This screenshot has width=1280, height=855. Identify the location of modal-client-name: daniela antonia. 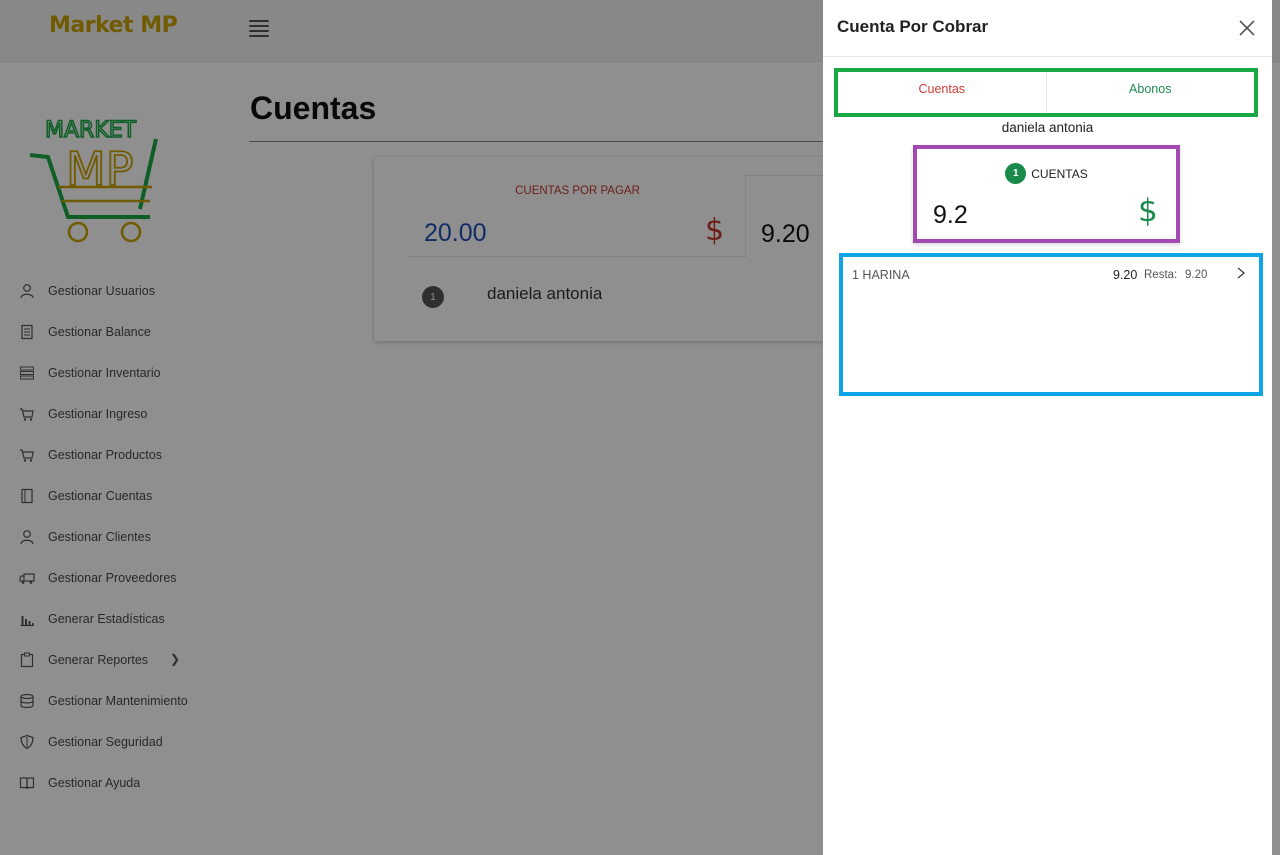
(1047, 127).